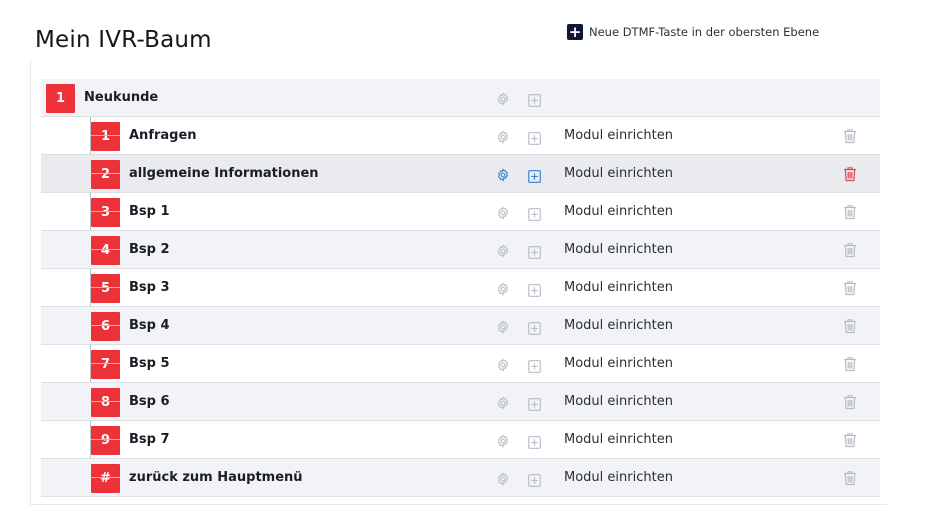 The image size is (945, 528). I want to click on dtmf-key-badge: 5, so click(105, 288).